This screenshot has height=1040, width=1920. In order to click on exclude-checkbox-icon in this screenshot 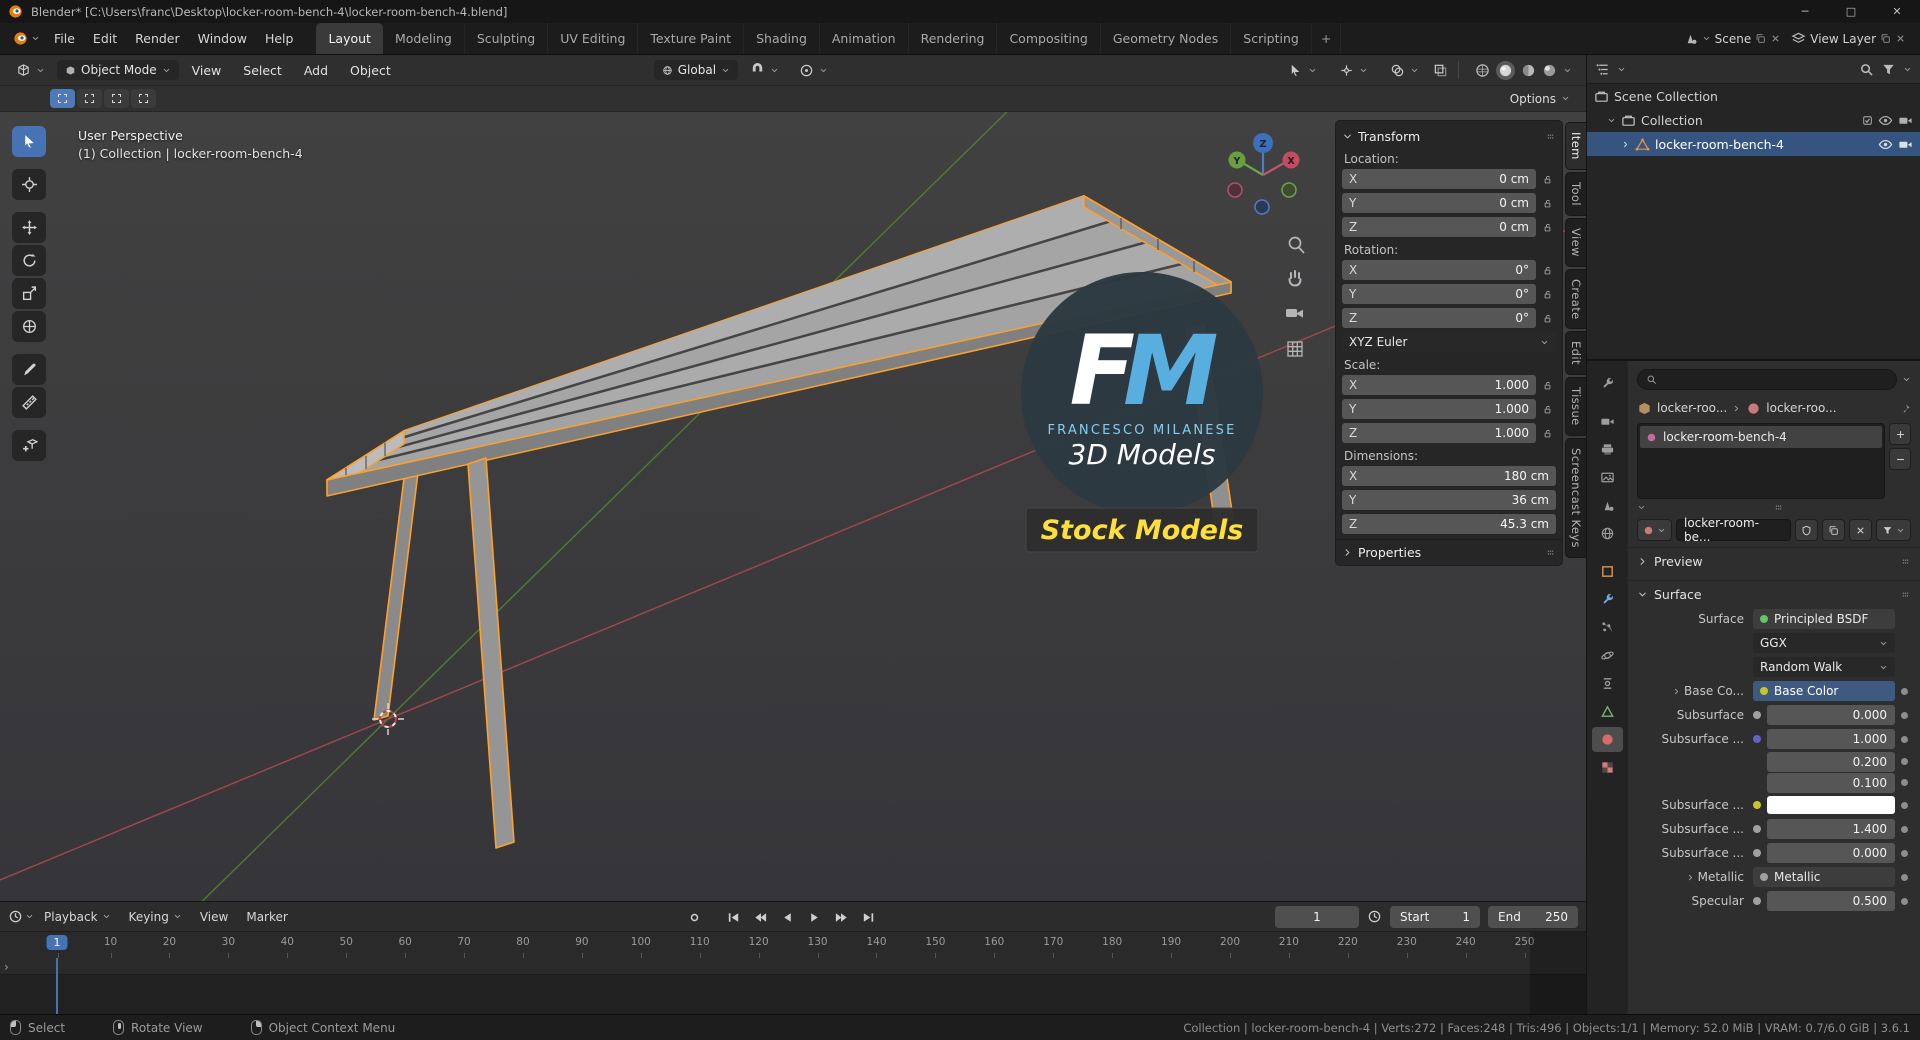, I will do `click(1867, 120)`.